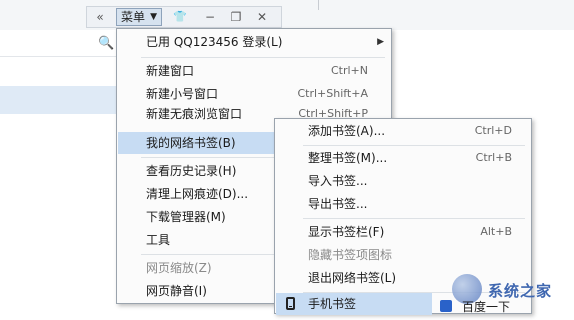 The width and height of the screenshot is (574, 320). What do you see at coordinates (332, 304) in the screenshot?
I see `submenu-item-label: 手机书签` at bounding box center [332, 304].